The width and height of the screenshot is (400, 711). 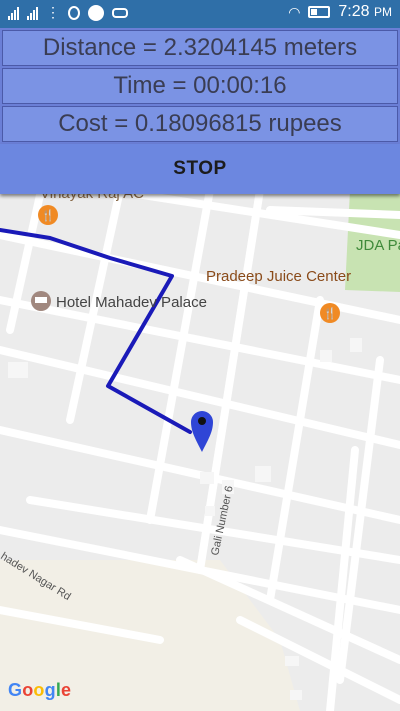 I want to click on signal-icon, so click(x=13, y=13).